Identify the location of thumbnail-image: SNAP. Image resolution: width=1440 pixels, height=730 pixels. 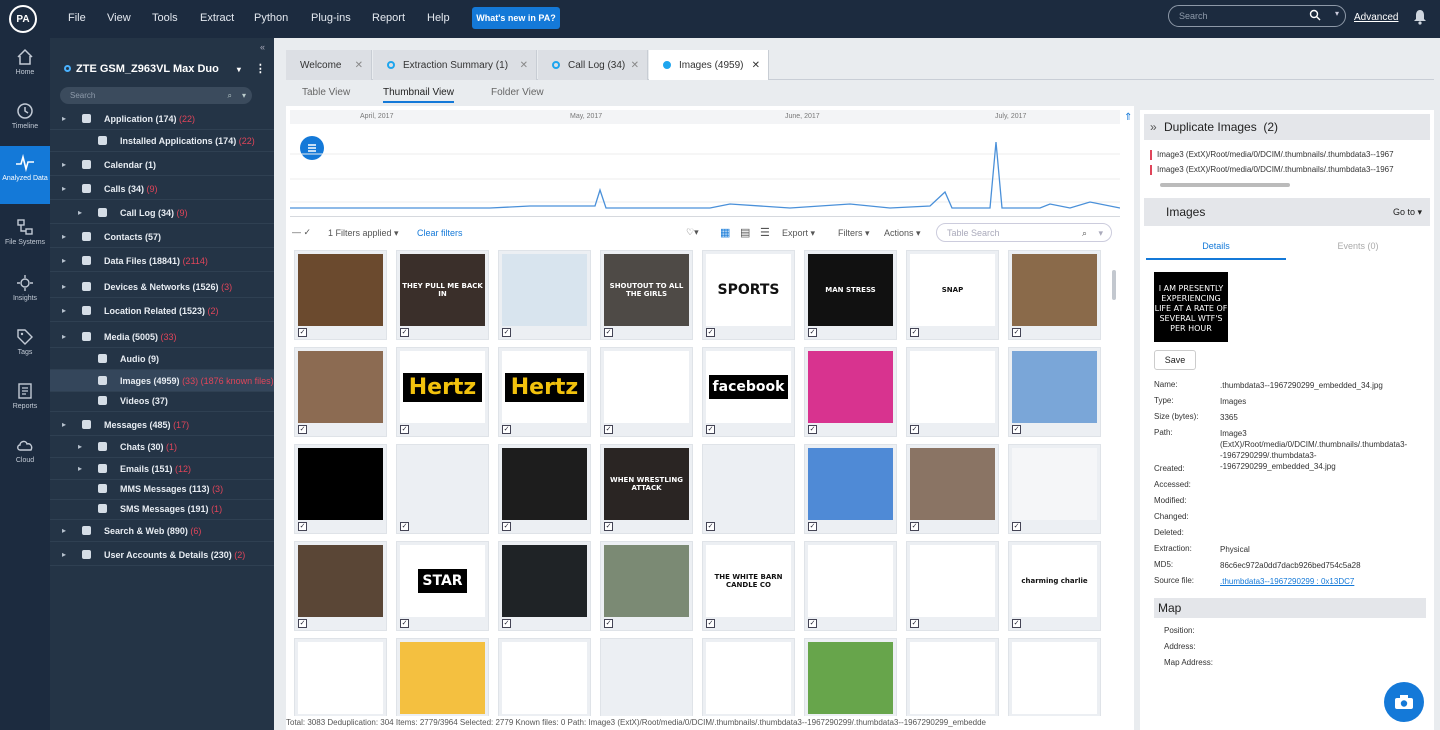
(952, 290).